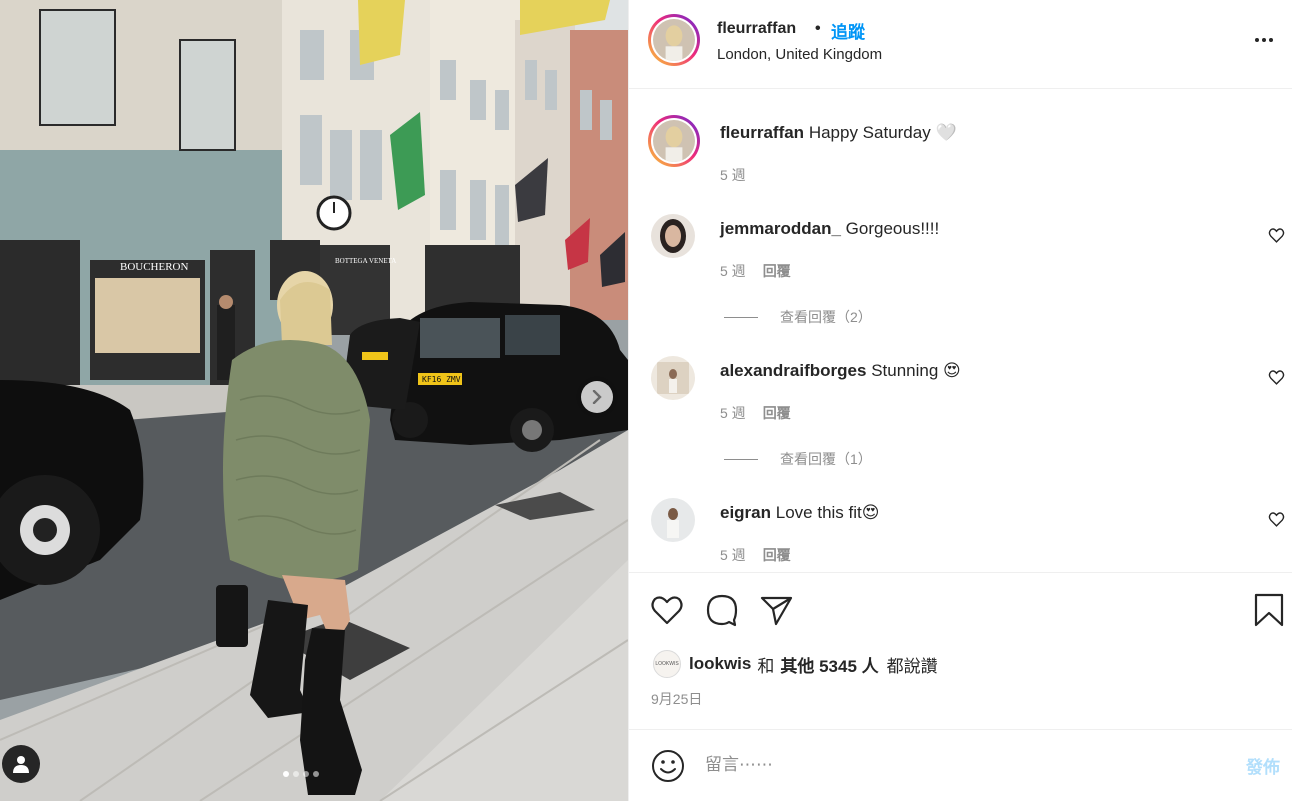 This screenshot has height=801, width=1292. Describe the element at coordinates (960, 44) in the screenshot. I see `post-header: fleurraffan • 追蹤 London, United Kingdom` at that location.